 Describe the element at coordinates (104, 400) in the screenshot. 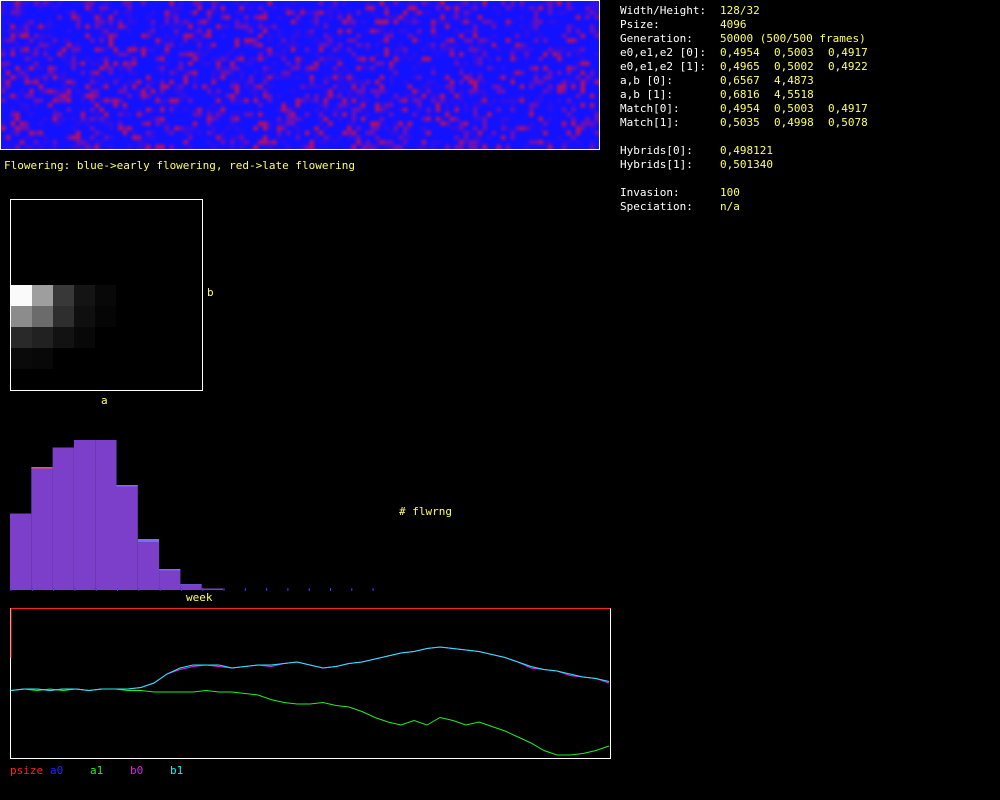

I see `ab-xlabel: a` at that location.